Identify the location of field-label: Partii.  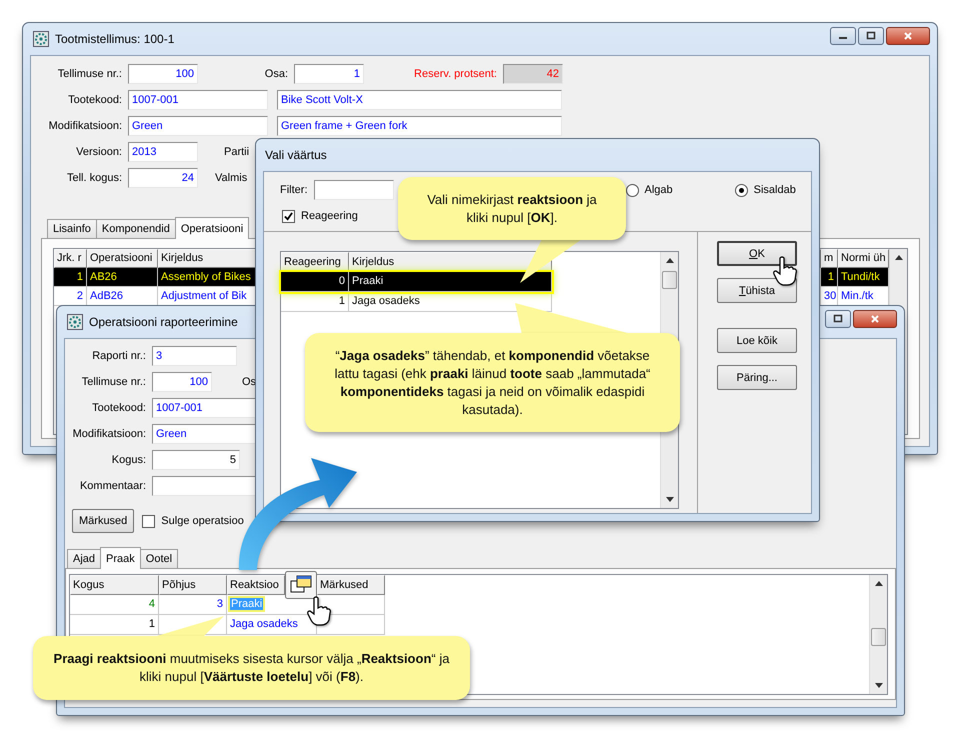
(237, 152).